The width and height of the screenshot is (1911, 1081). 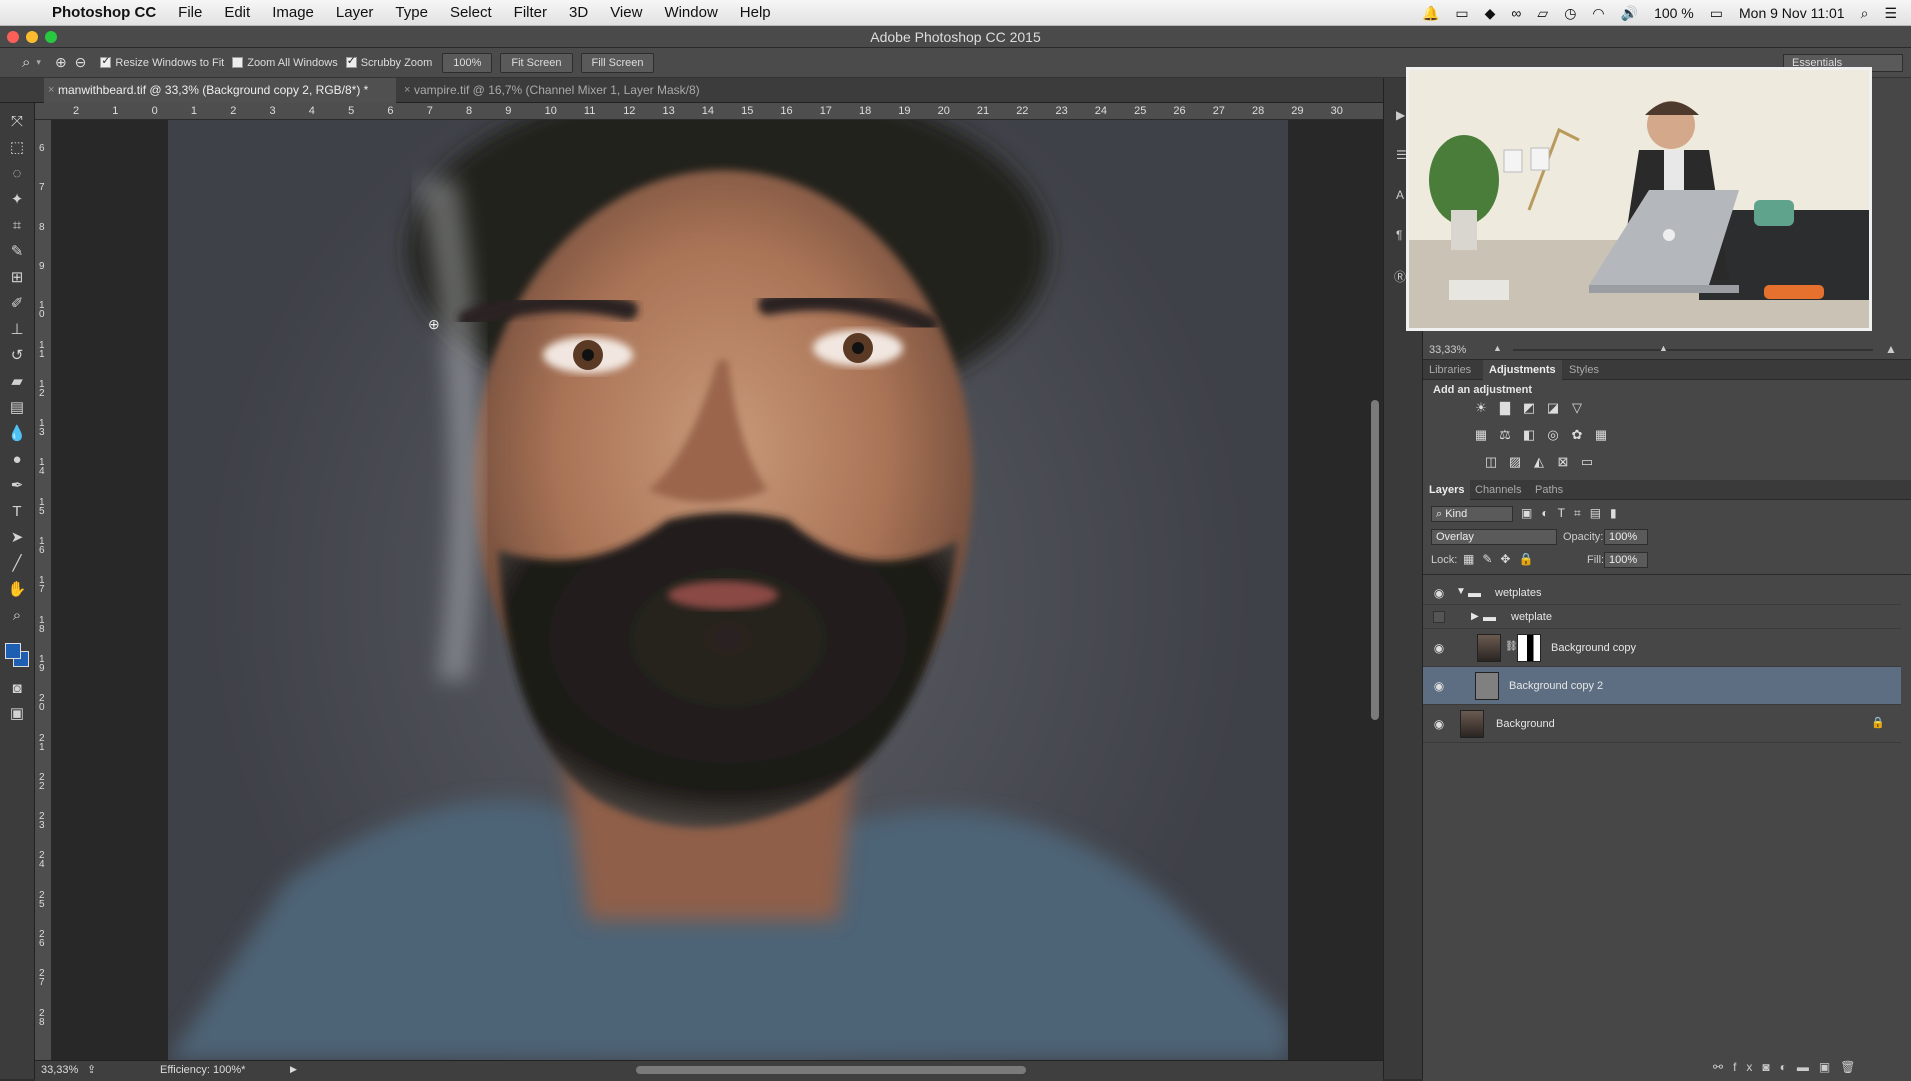 What do you see at coordinates (1618, 513) in the screenshot?
I see `filter-toggle-icon: ▮` at bounding box center [1618, 513].